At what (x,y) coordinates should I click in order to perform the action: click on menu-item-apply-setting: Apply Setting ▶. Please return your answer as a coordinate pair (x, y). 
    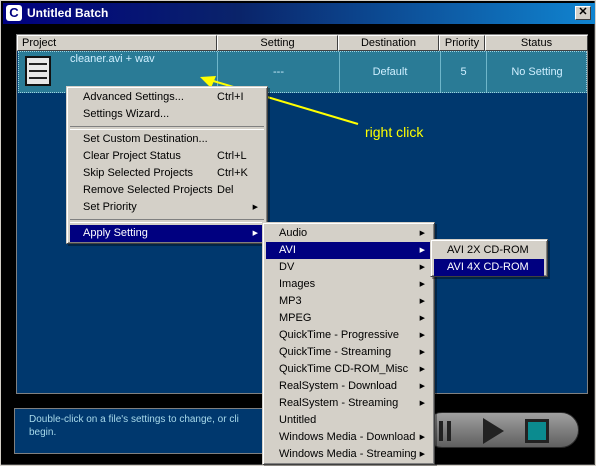
    Looking at the image, I should click on (167, 233).